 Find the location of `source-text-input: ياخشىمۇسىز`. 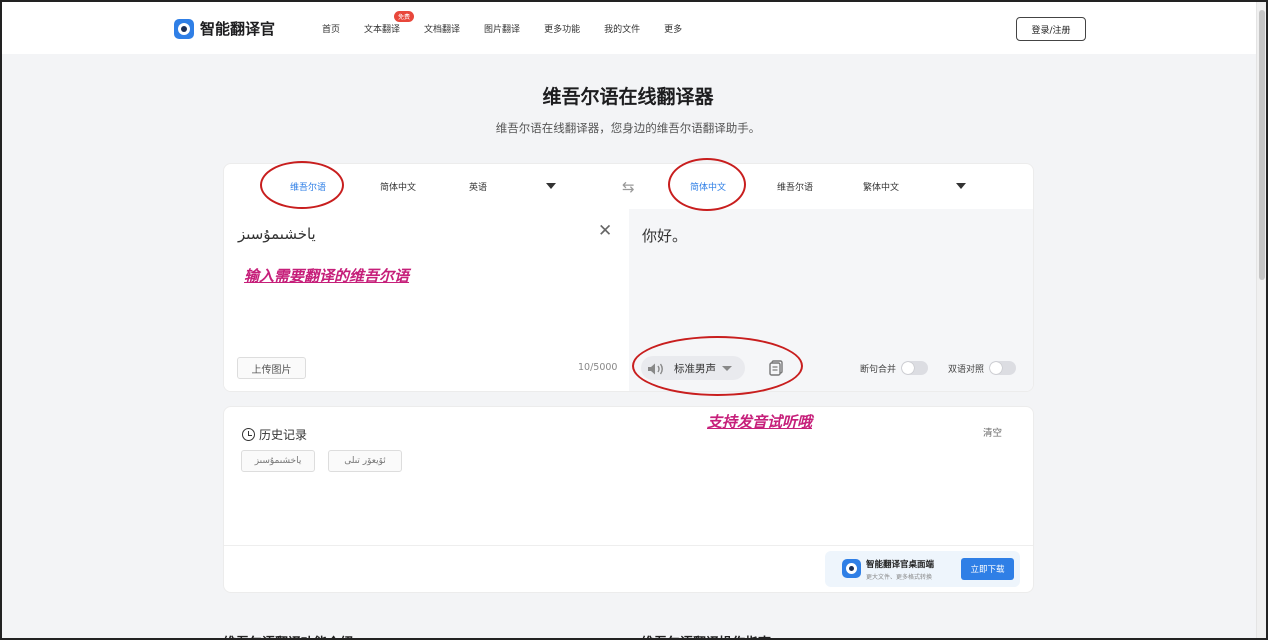

source-text-input: ياخشىمۇسىز is located at coordinates (277, 234).